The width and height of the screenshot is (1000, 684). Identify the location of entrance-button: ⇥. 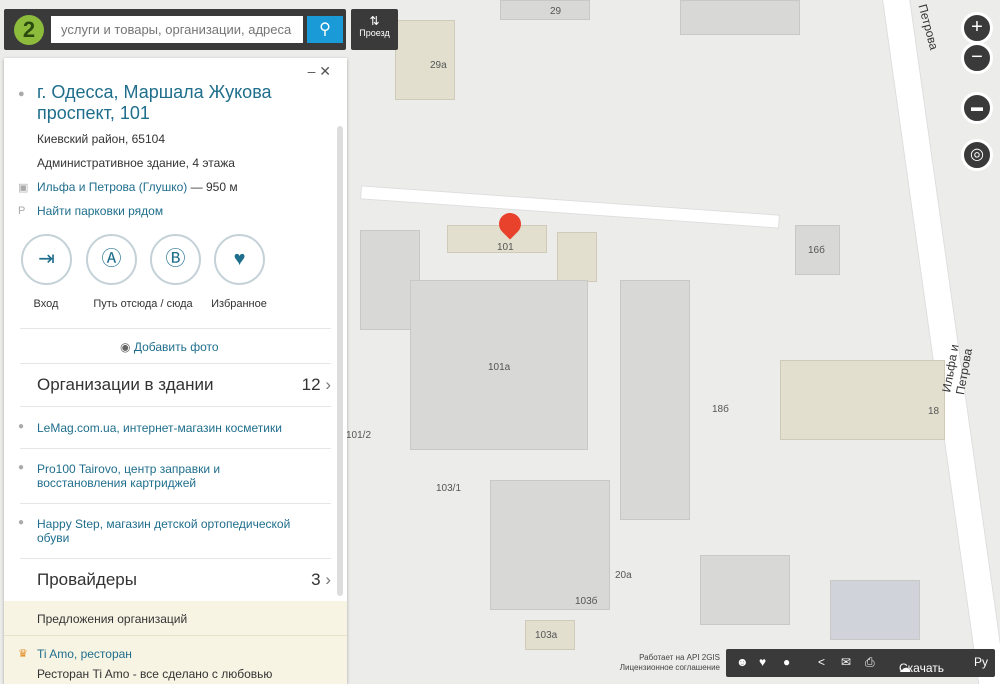
(46, 259).